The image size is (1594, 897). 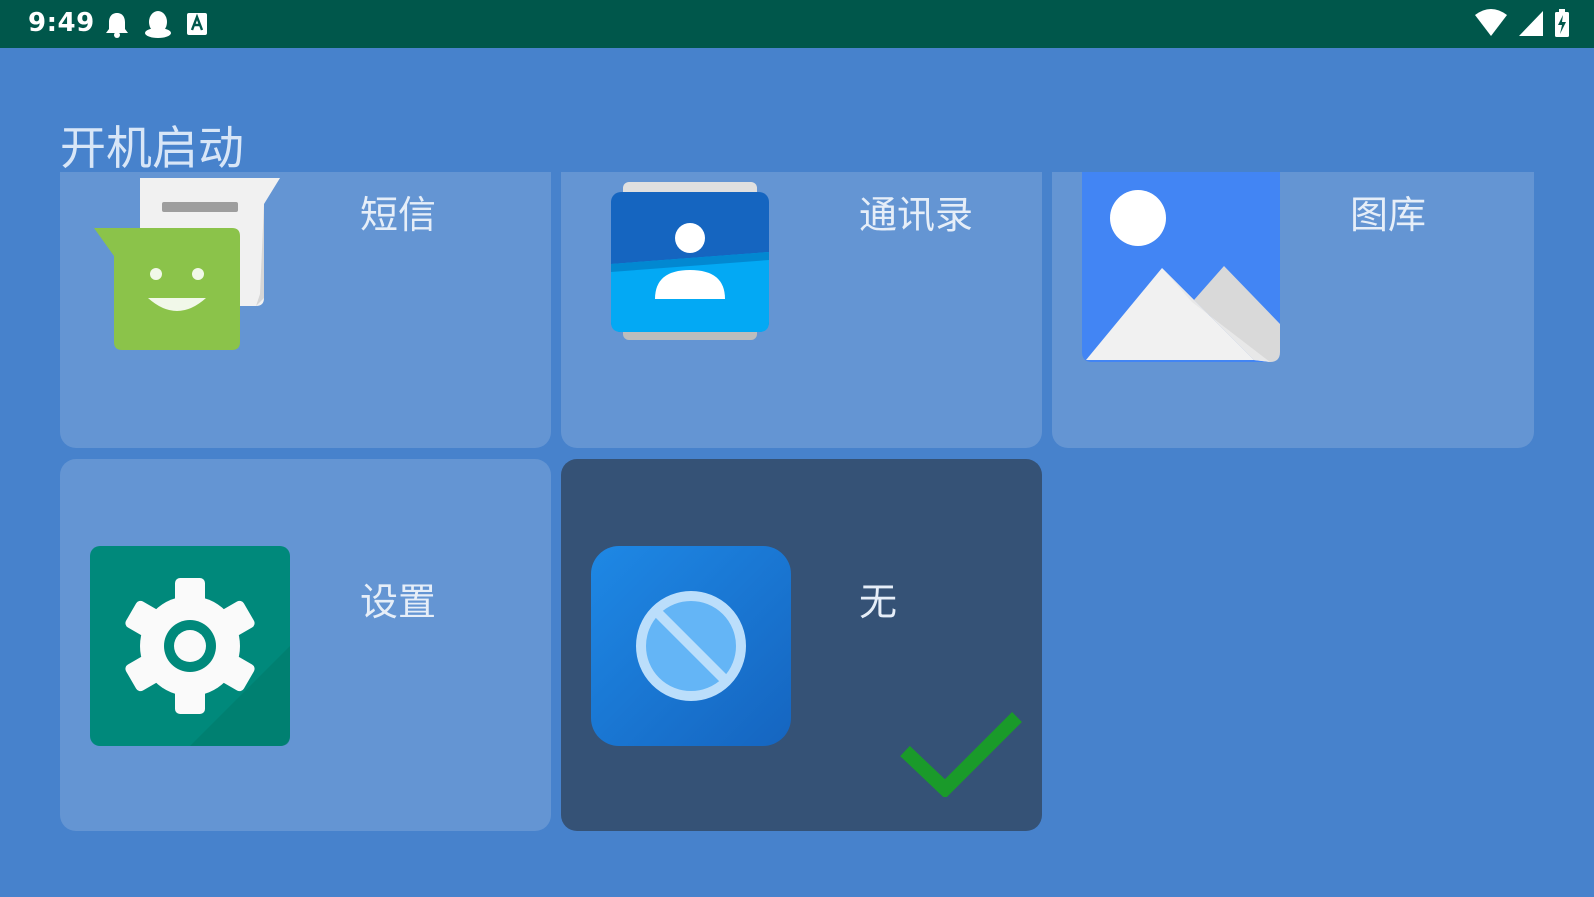 I want to click on app-tile-none: 无, so click(x=801, y=645).